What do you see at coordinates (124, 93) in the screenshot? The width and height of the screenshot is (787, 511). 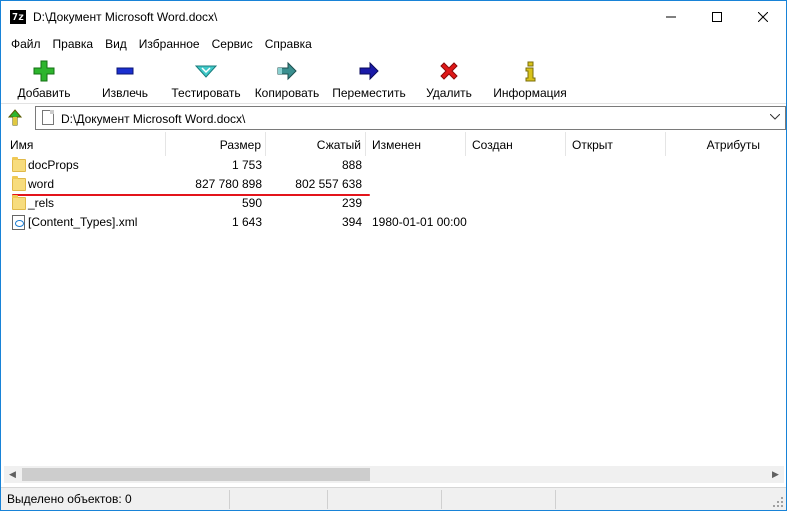 I see `extract-label: Извлечь` at bounding box center [124, 93].